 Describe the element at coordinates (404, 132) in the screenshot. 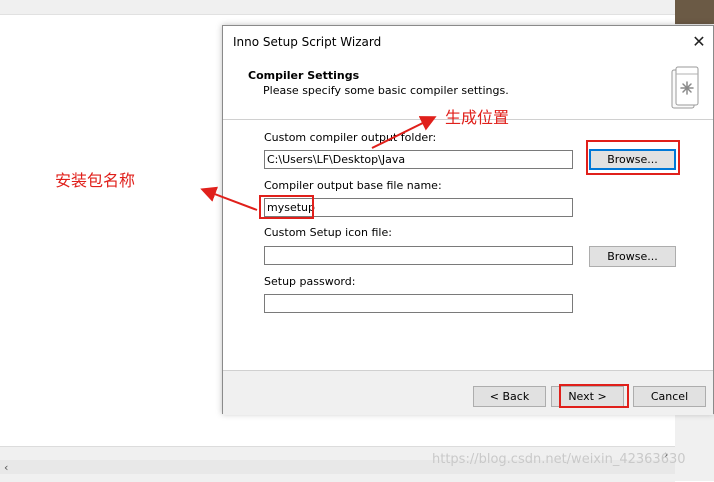

I see `output-location-arrow` at that location.